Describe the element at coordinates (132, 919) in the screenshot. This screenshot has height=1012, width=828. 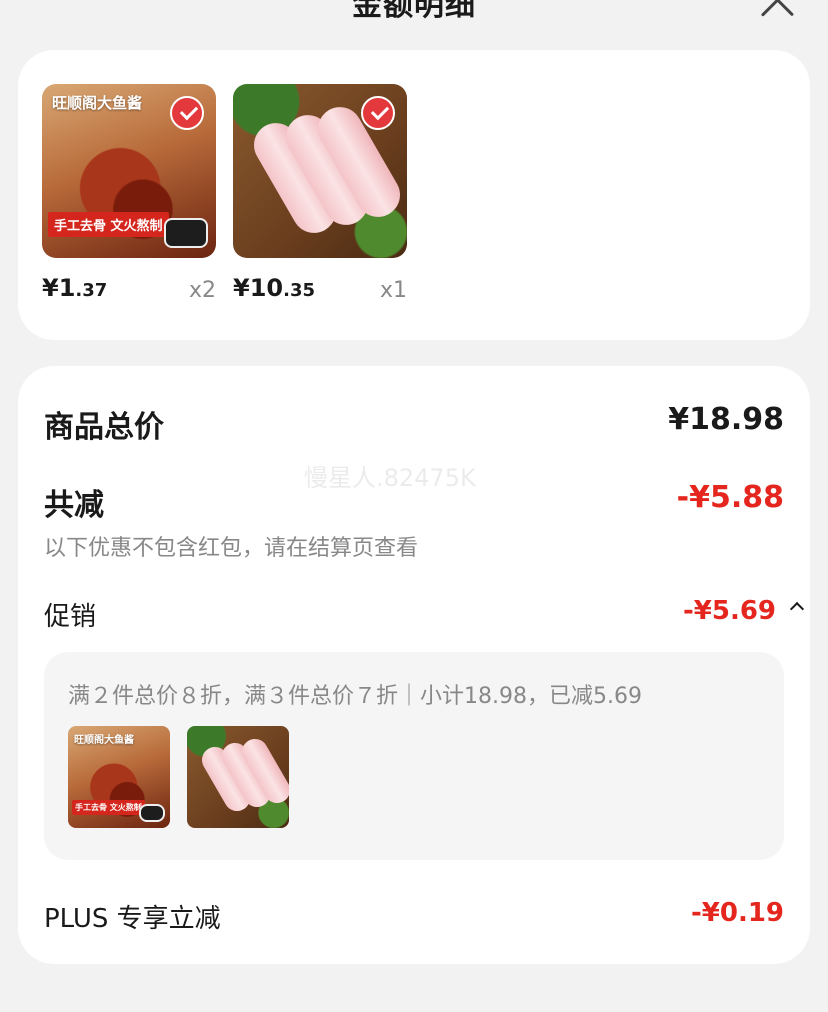
I see `plus-discount-label: PLUS 专享立减` at that location.